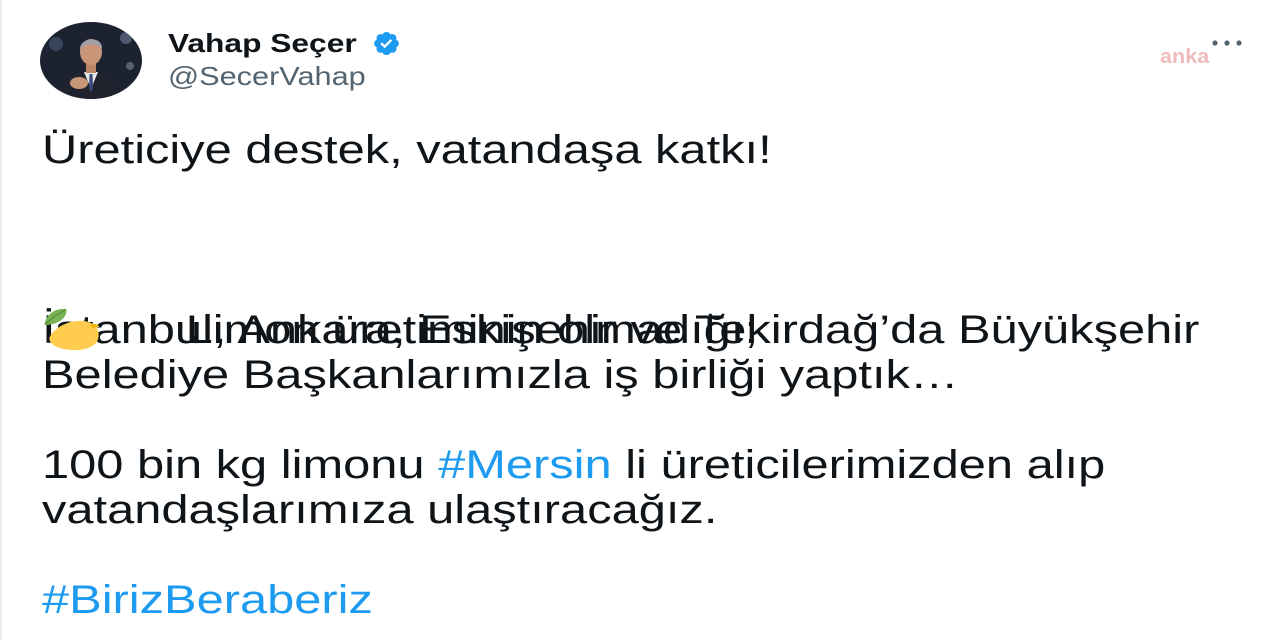 The height and width of the screenshot is (640, 1280). I want to click on tweet-line-purchase-2: vatandaşlarımıza ulaştıracağız., so click(380, 510).